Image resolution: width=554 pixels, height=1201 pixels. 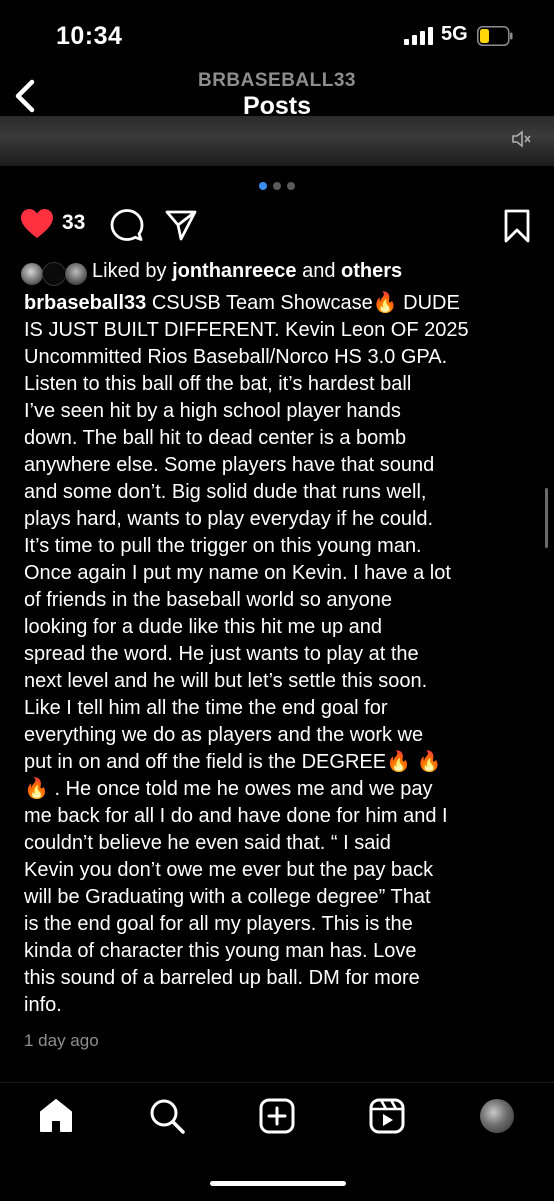 What do you see at coordinates (371, 271) in the screenshot?
I see `liked-by-others: others` at bounding box center [371, 271].